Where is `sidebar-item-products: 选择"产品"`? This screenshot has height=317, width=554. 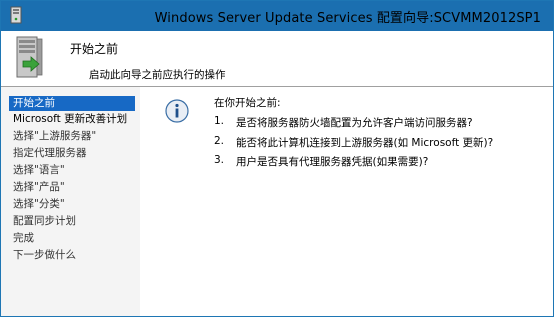
sidebar-item-products: 选择"产品" is located at coordinates (39, 187).